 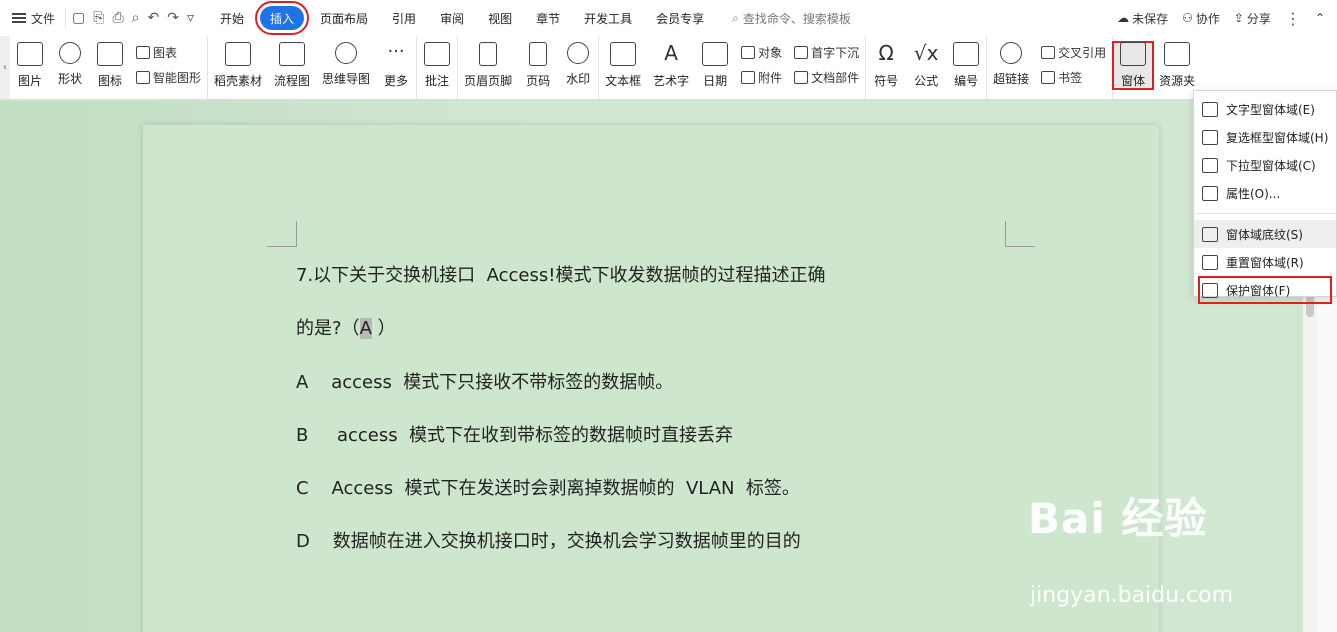 I want to click on hamburger-icon, so click(x=19, y=18).